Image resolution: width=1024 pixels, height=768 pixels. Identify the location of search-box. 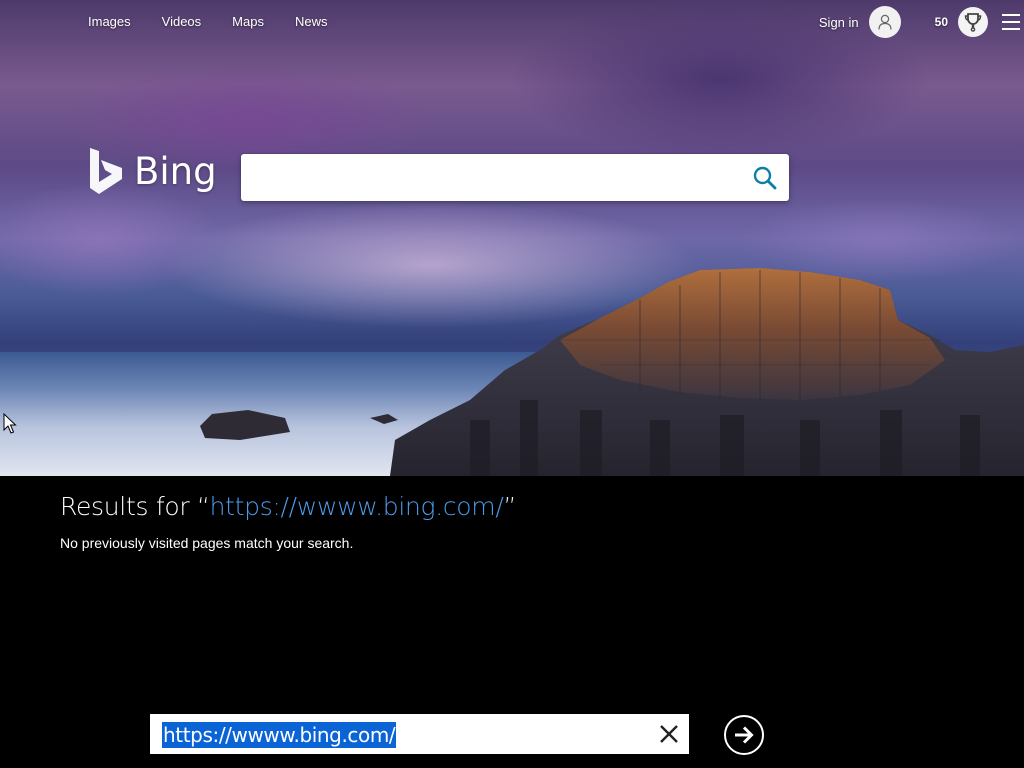
(515, 177).